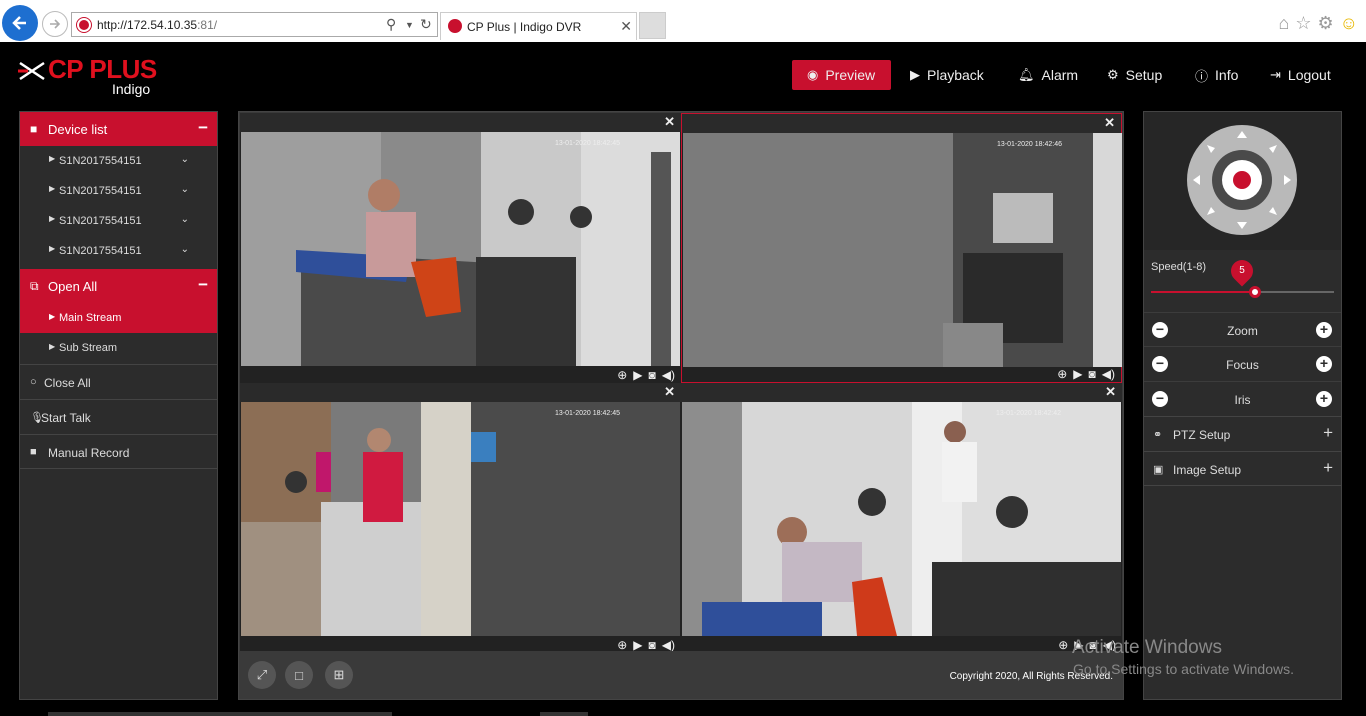 Image resolution: width=1366 pixels, height=716 pixels. Describe the element at coordinates (118, 348) in the screenshot. I see `stream-sub: ▶ Sub Stream` at that location.